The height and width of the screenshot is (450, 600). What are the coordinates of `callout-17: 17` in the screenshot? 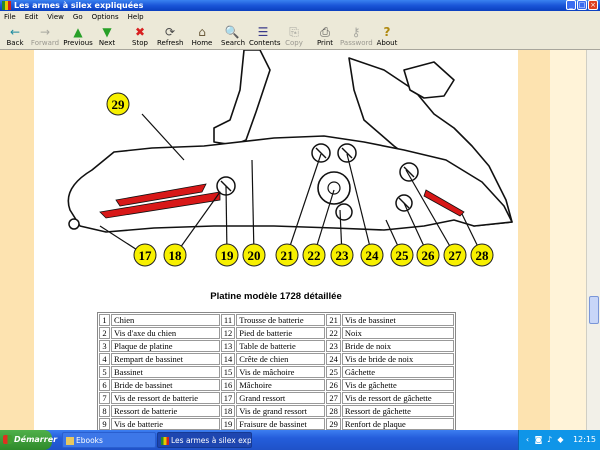 It's located at (145, 255).